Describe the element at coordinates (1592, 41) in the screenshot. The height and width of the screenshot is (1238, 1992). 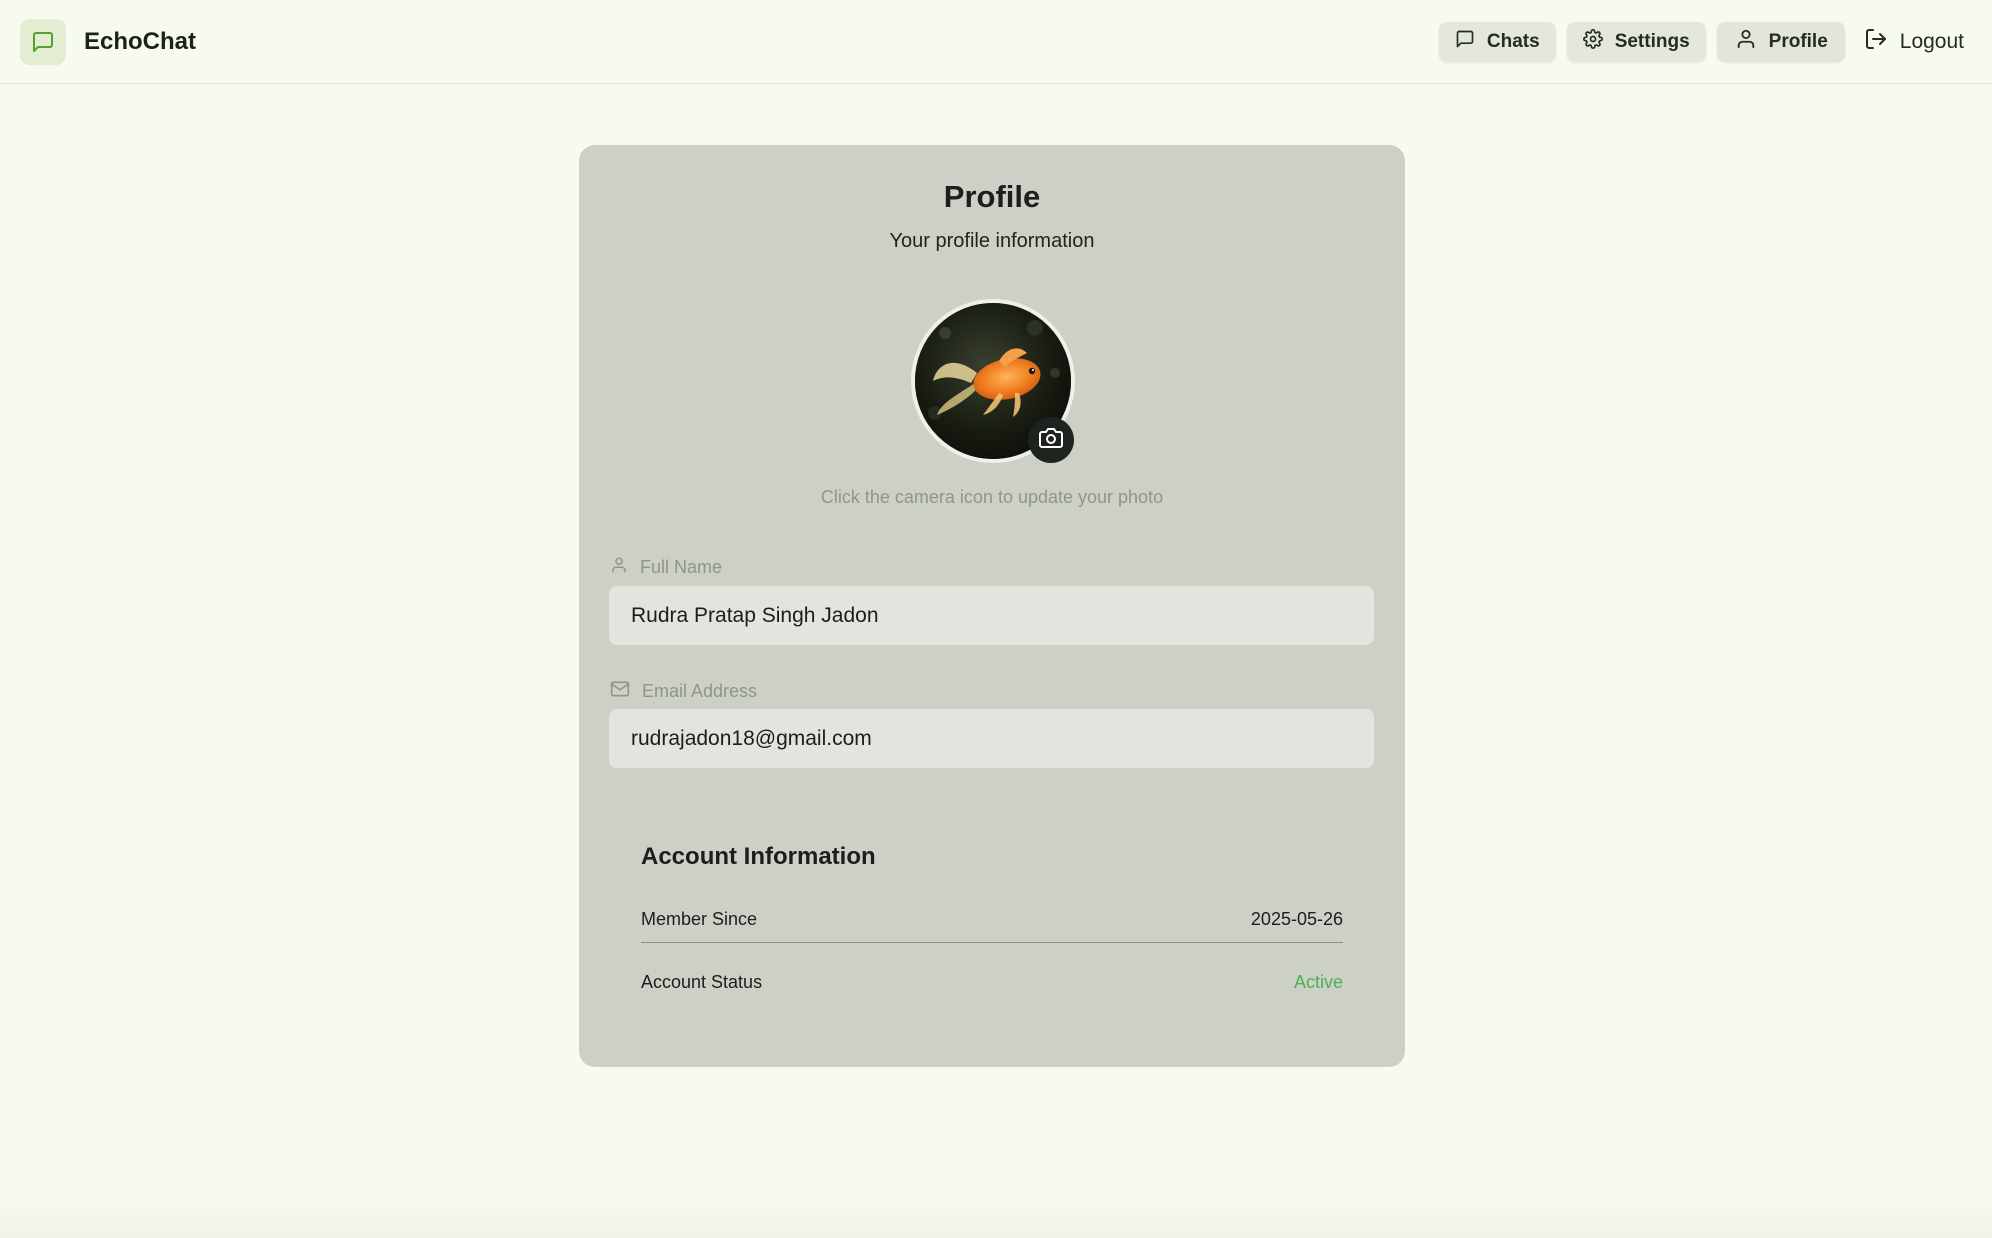
I see `gear-icon` at that location.